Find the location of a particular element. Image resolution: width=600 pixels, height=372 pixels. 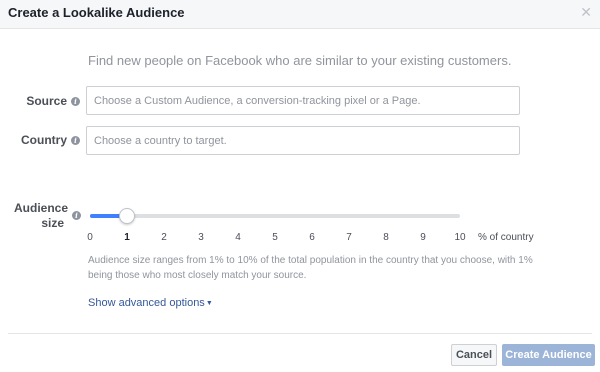

caret-down-icon: ▼ is located at coordinates (209, 303).